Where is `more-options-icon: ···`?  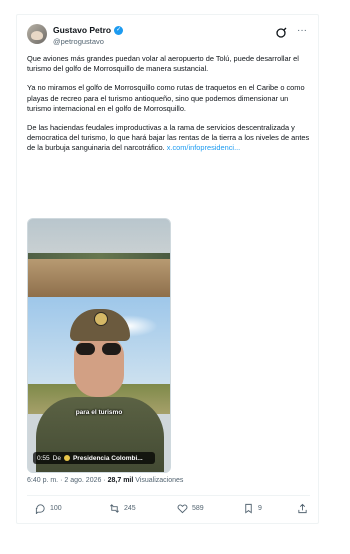 more-options-icon: ··· is located at coordinates (302, 30).